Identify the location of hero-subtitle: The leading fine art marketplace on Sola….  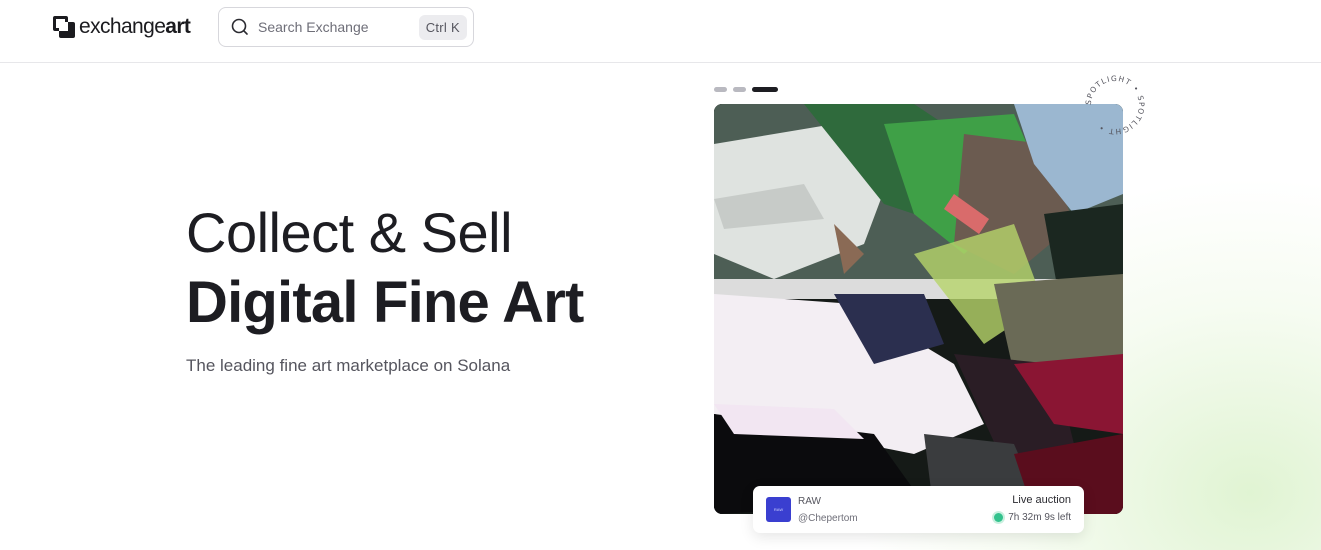
(348, 365).